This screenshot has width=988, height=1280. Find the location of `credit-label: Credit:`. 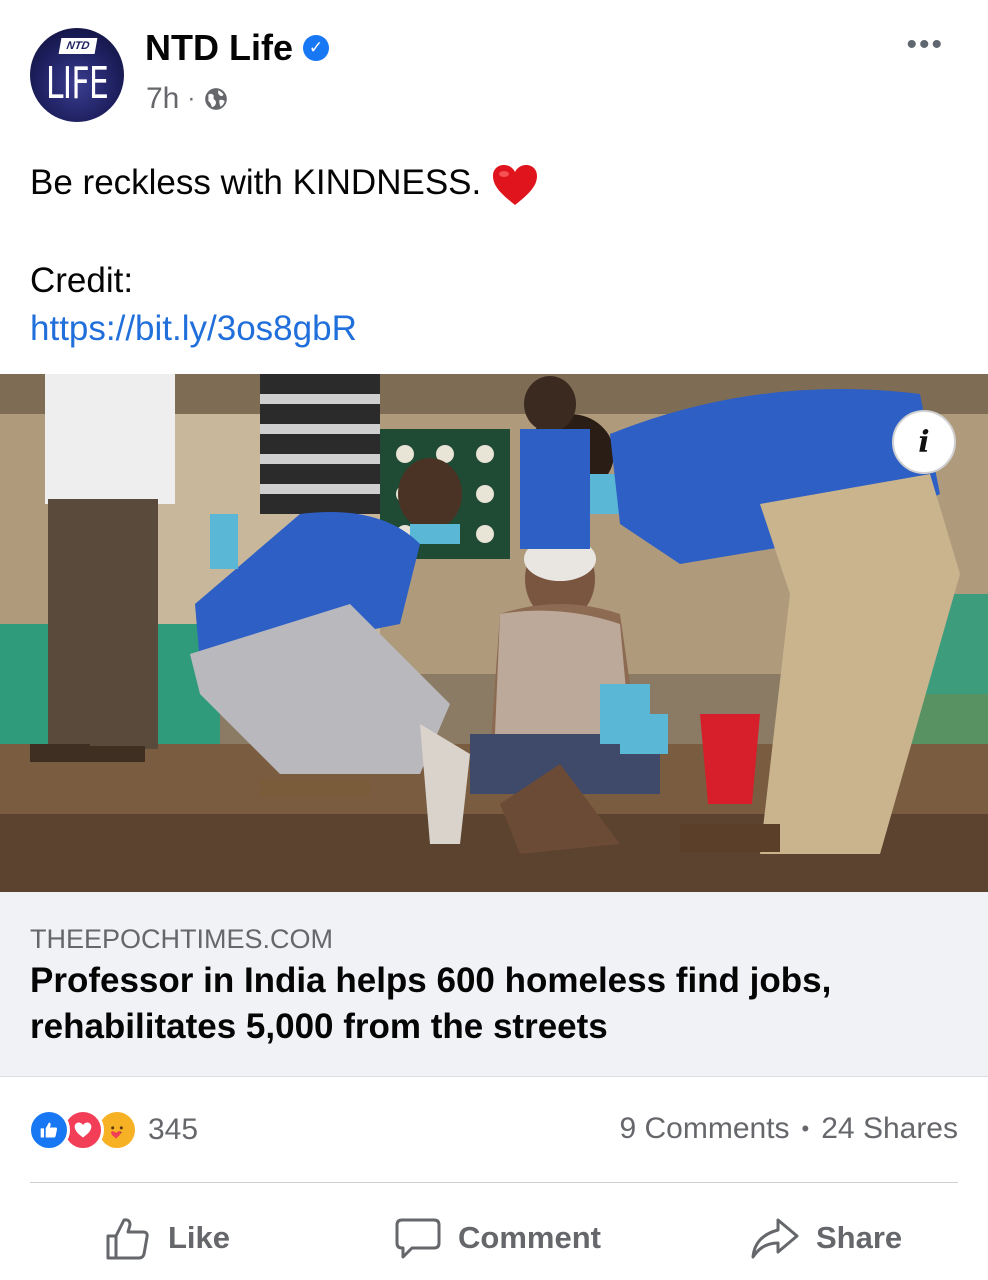

credit-label: Credit: is located at coordinates (82, 280).